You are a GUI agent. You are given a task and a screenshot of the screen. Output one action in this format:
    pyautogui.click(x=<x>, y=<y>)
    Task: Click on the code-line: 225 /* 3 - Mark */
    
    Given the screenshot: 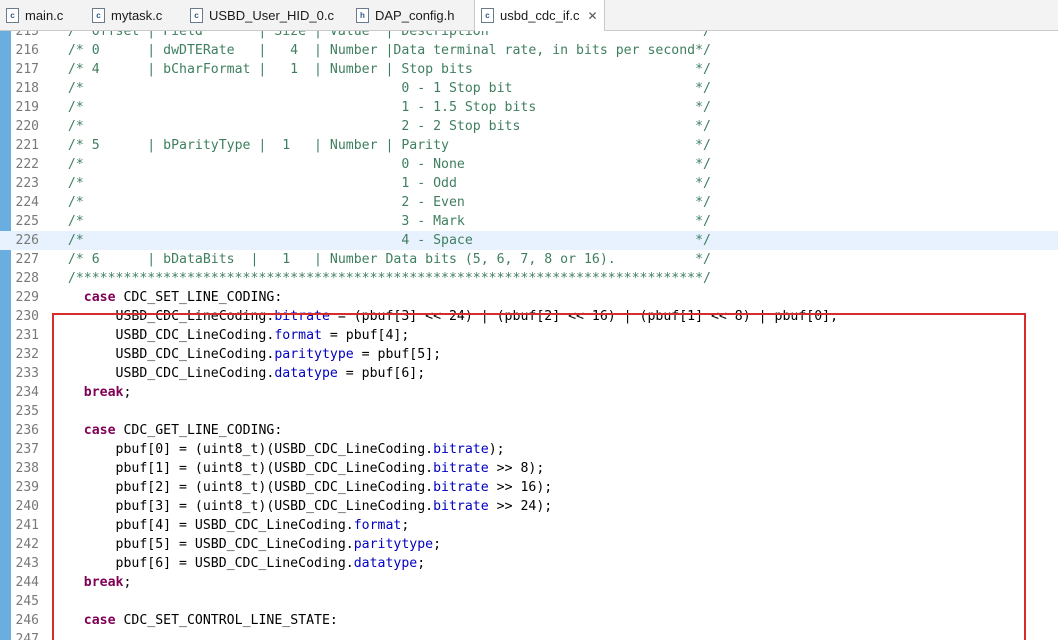 What is the action you would take?
    pyautogui.click(x=529, y=221)
    